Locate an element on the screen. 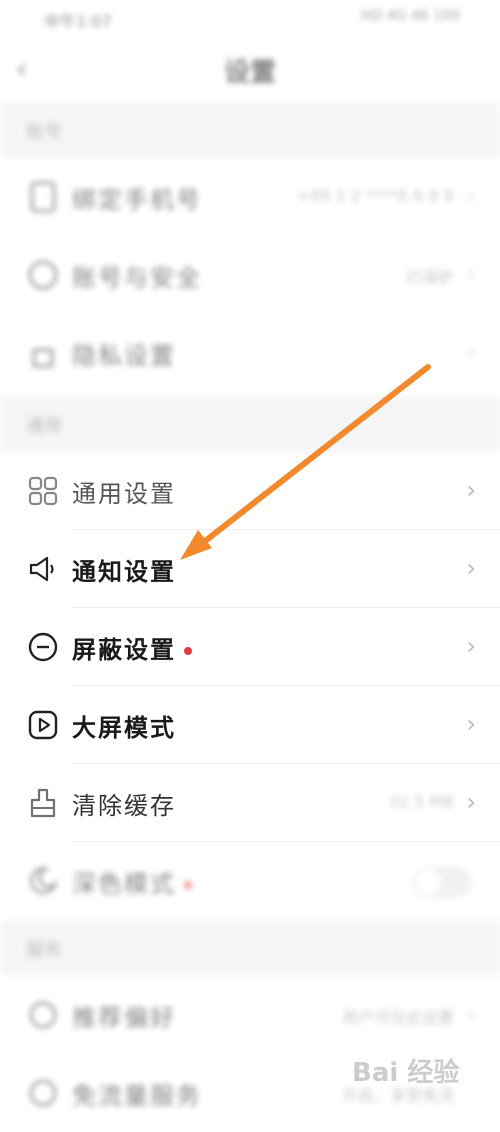 The width and height of the screenshot is (500, 1132). settings-row-dark-mode: 深色模式 is located at coordinates (250, 881).